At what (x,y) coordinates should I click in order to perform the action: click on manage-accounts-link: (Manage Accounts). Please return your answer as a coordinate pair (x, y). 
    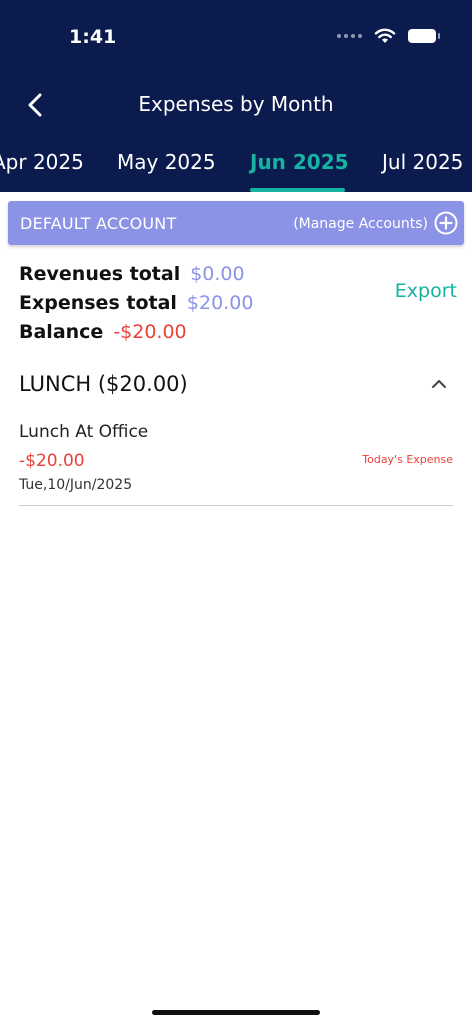
    Looking at the image, I should click on (360, 224).